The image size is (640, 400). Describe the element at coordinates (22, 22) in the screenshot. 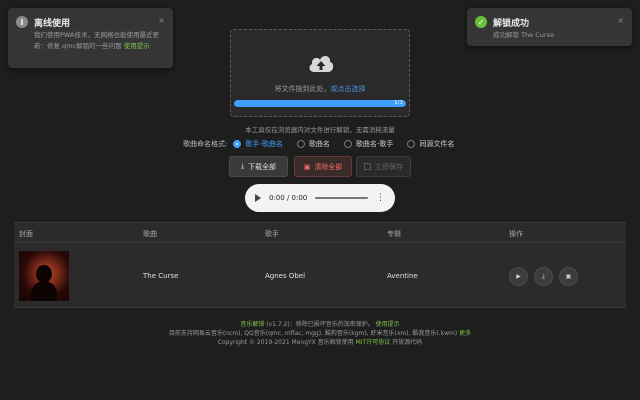

I see `info-icon: i` at that location.